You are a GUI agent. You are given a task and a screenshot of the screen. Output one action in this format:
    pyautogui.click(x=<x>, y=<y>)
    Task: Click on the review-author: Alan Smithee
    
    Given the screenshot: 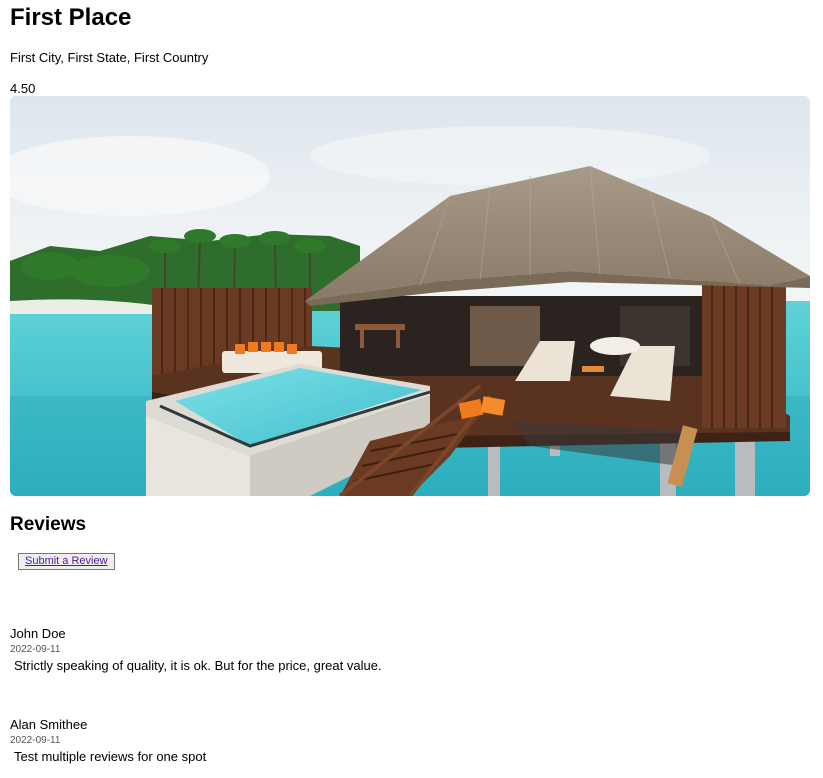 What is the action you would take?
    pyautogui.click(x=49, y=724)
    